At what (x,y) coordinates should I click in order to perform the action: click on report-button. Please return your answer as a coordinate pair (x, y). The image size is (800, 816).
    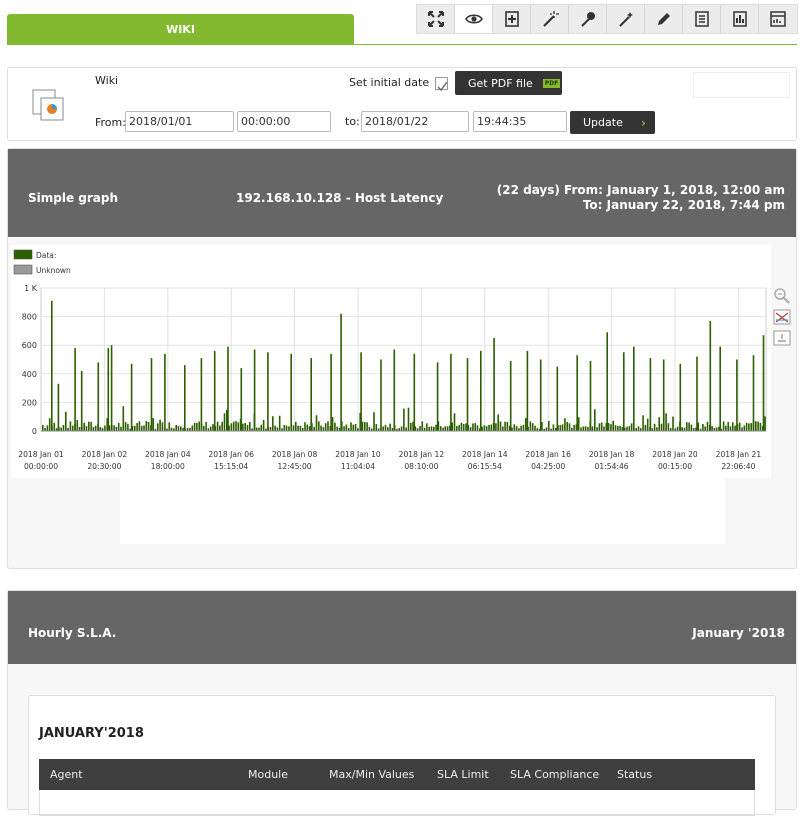
    Looking at the image, I should click on (778, 19).